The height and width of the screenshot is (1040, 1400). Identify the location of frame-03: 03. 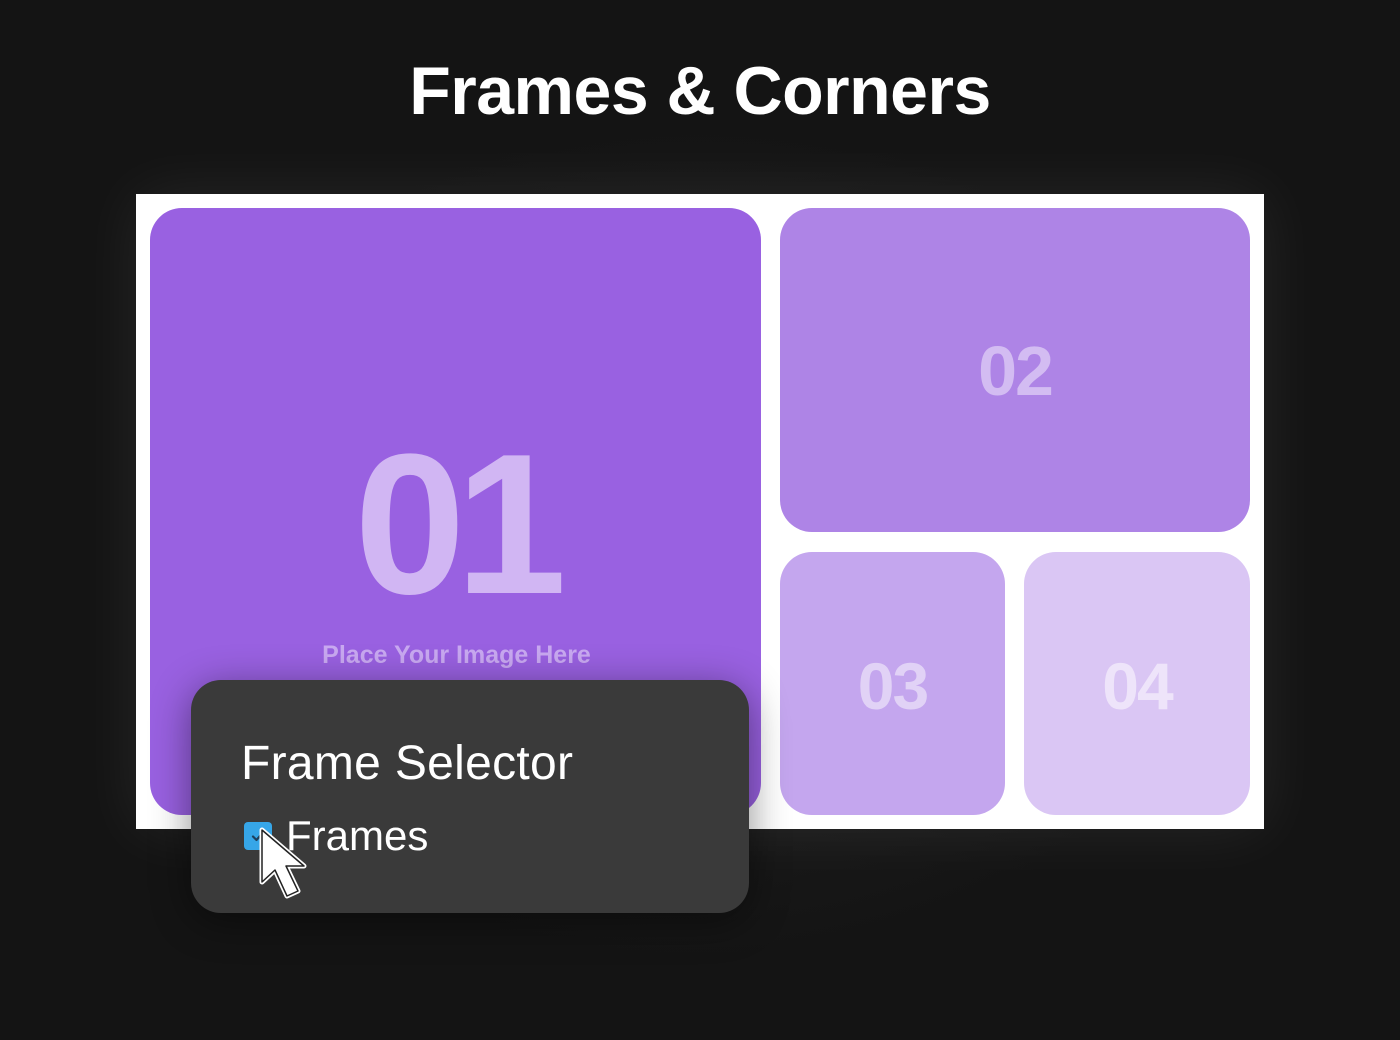
(892, 683).